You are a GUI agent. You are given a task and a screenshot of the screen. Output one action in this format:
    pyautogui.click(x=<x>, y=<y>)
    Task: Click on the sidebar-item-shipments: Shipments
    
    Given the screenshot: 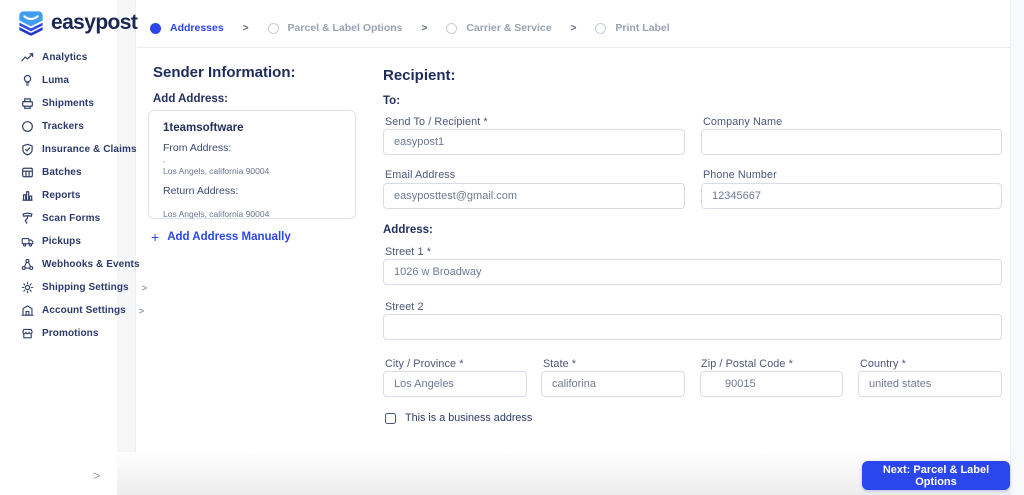 What is the action you would take?
    pyautogui.click(x=58, y=103)
    